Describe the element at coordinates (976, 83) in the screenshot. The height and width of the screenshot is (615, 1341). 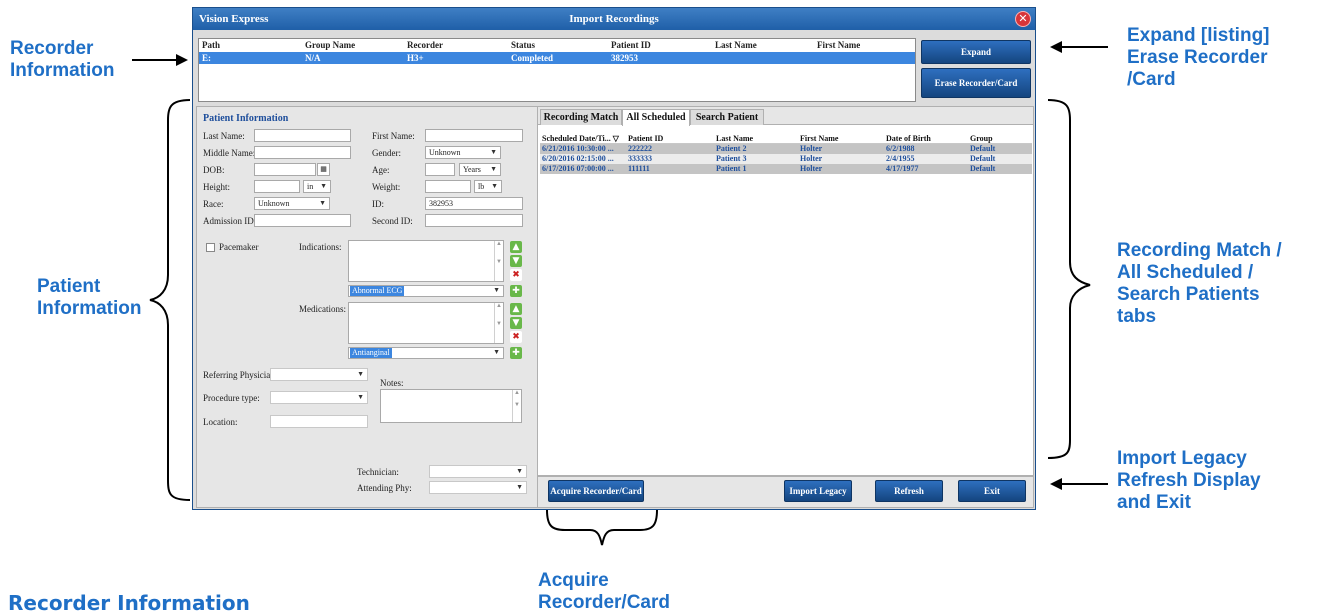
I see `erase-recorder-button: Erase Recorder/Card` at that location.